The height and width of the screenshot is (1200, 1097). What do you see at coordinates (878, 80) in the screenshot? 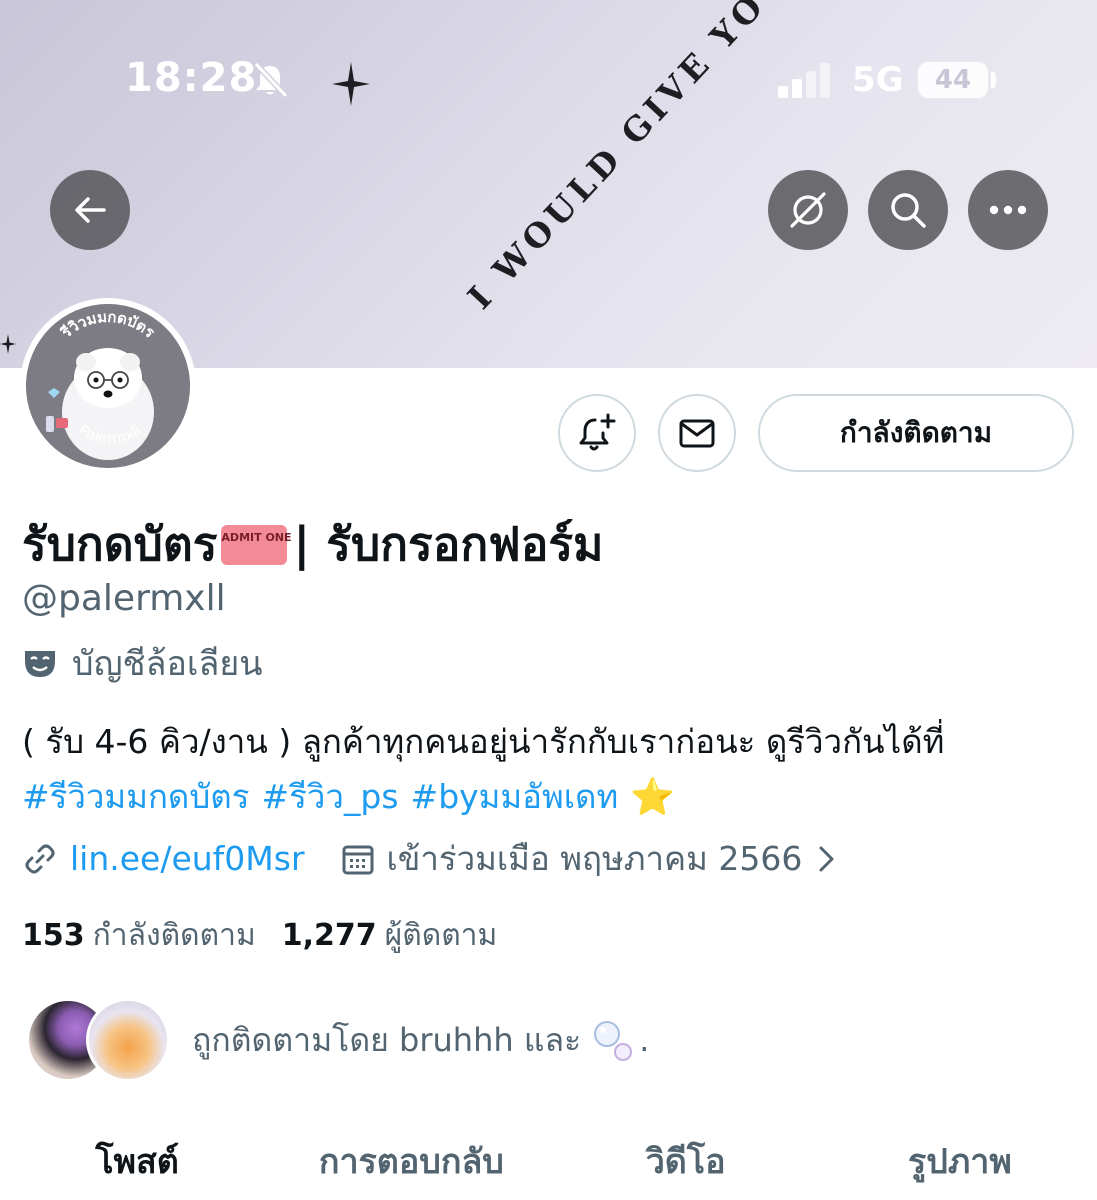
I see `network-label: 5G` at bounding box center [878, 80].